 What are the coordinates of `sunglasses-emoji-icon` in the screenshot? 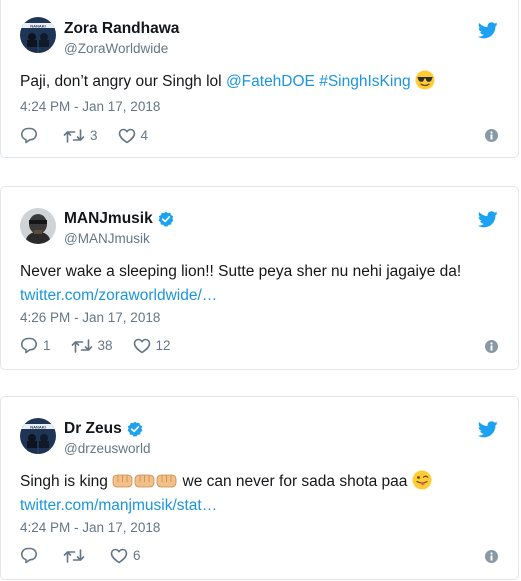 It's located at (425, 80).